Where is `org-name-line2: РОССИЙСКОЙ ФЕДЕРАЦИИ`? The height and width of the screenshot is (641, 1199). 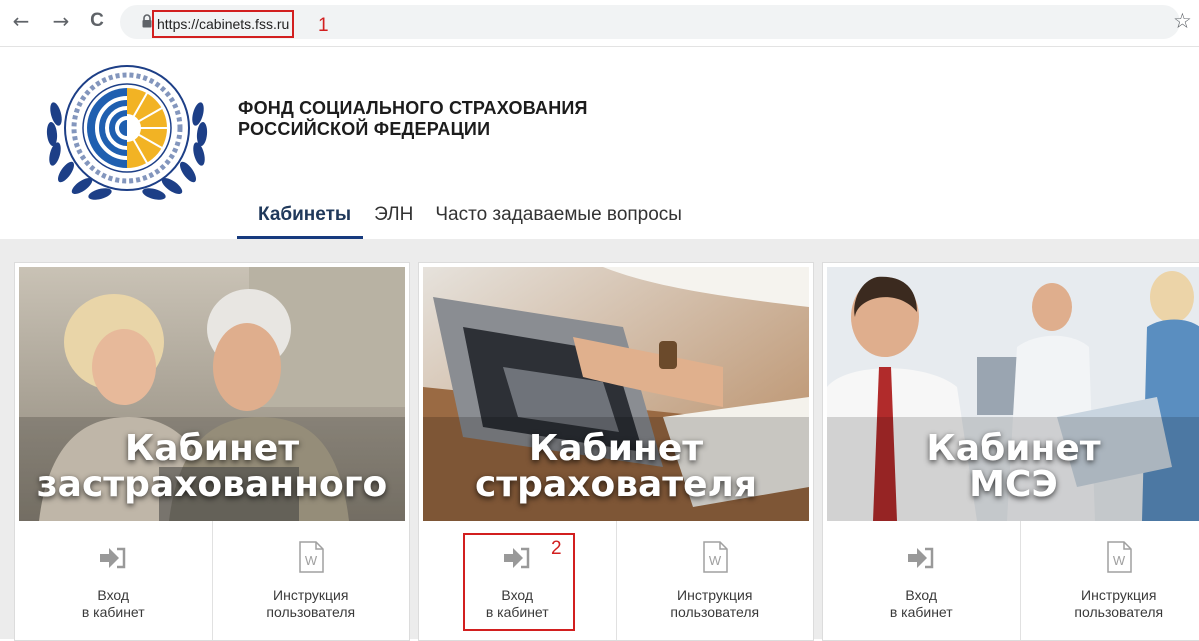
org-name-line2: РОССИЙСКОЙ ФЕДЕРАЦИИ is located at coordinates (413, 129).